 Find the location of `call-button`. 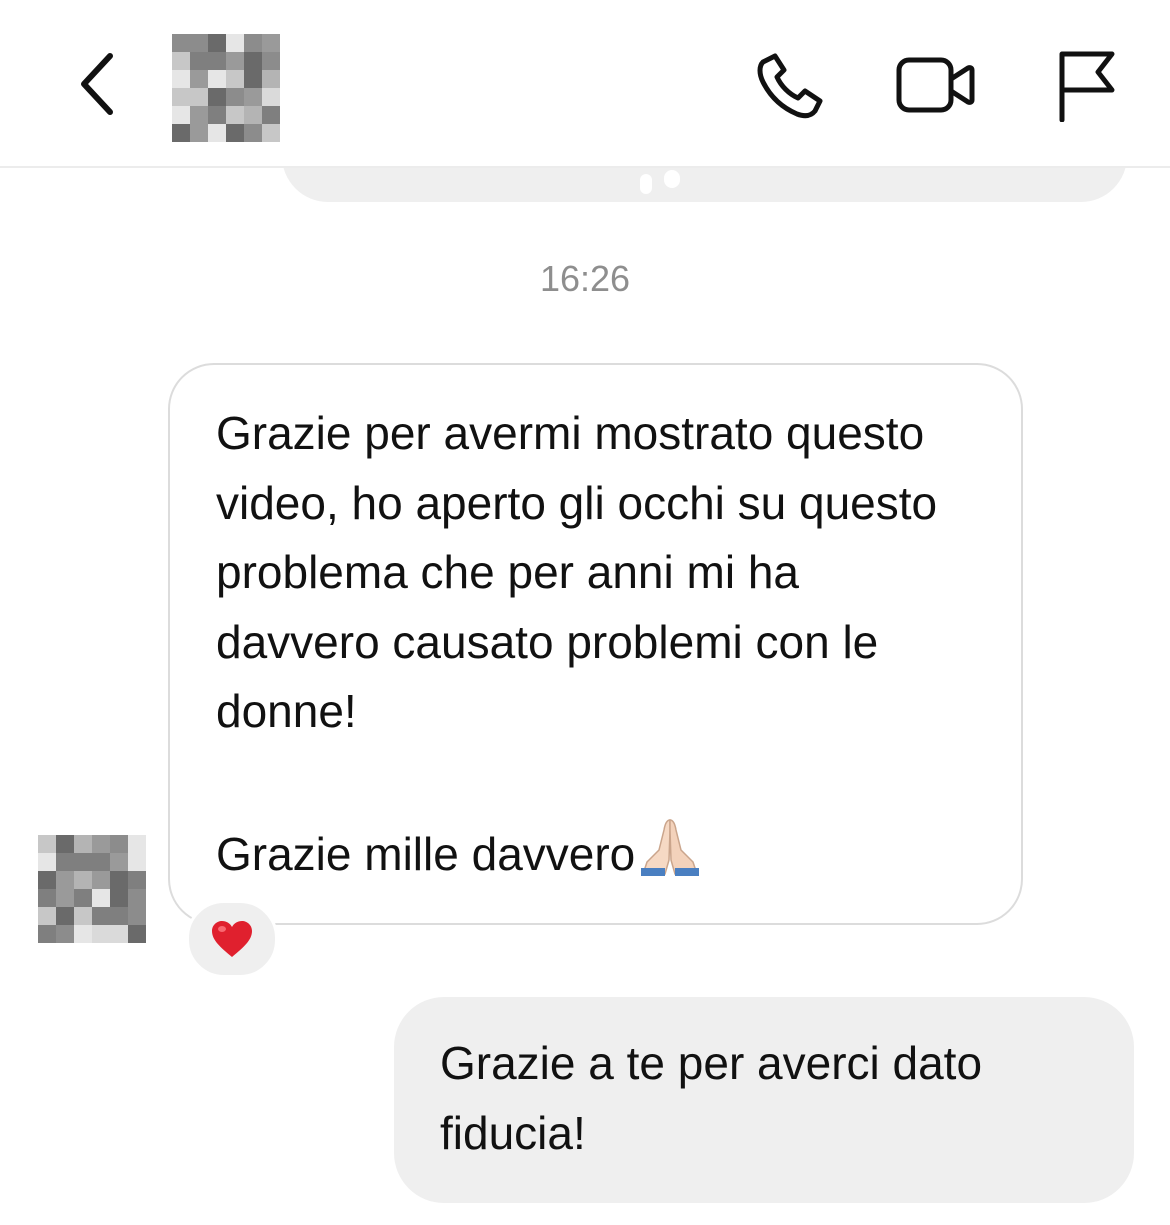

call-button is located at coordinates (790, 85).